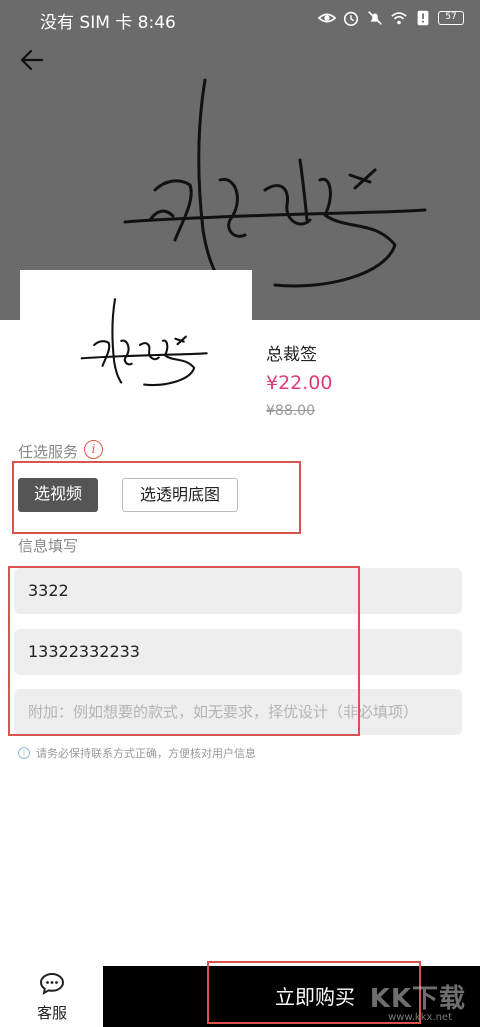  I want to click on status-carrier-time: 没有 SIM 卡 8:46, so click(108, 23).